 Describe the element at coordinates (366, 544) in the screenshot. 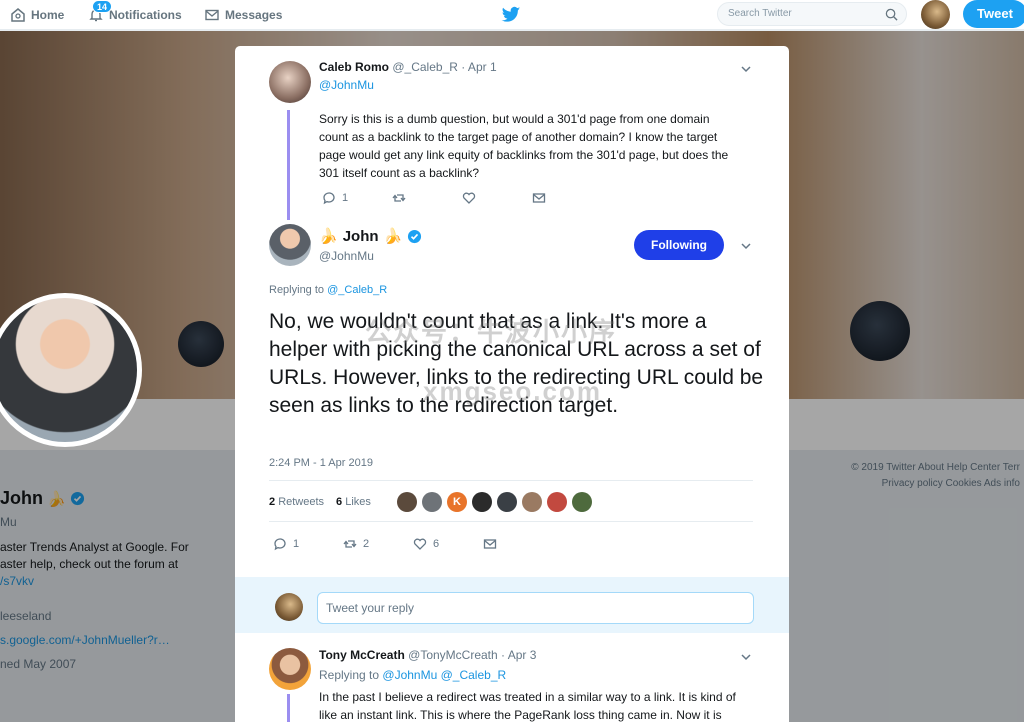

I see `retweet-count: 2` at that location.